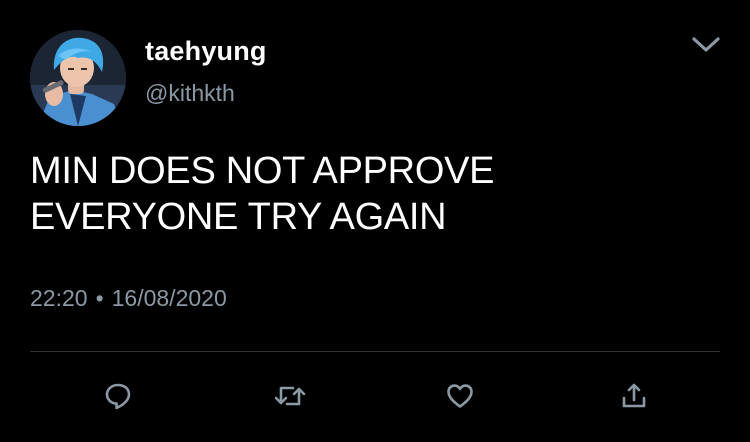 The width and height of the screenshot is (750, 442). Describe the element at coordinates (59, 298) in the screenshot. I see `tweet-time: 22:20` at that location.